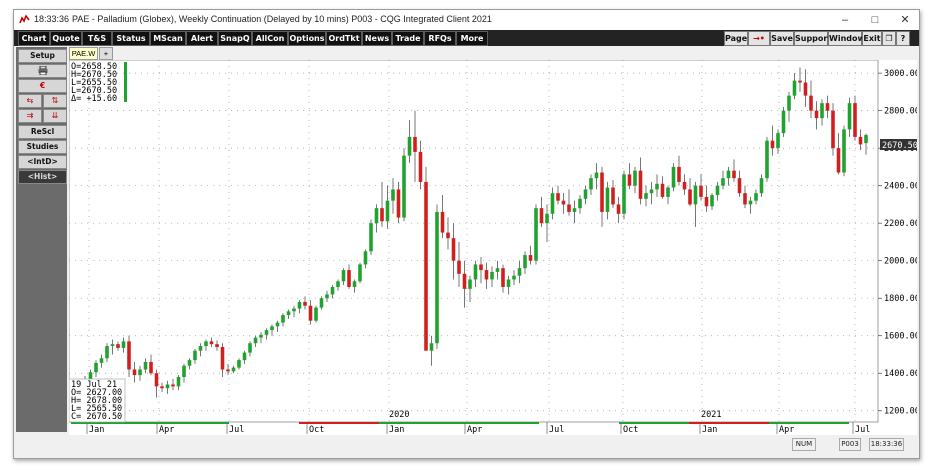  I want to click on scroll-right-button: ⇅, so click(55, 101).